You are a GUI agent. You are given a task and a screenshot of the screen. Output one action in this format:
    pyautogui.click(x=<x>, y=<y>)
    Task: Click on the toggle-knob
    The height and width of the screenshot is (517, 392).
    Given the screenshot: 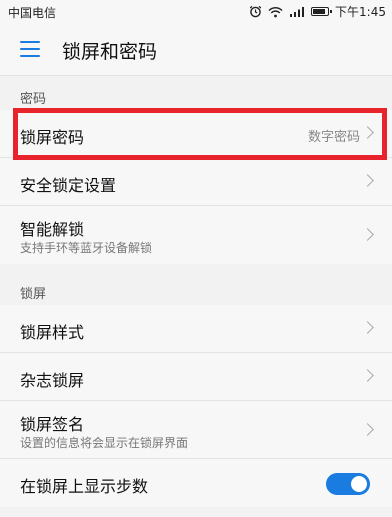 What is the action you would take?
    pyautogui.click(x=359, y=484)
    